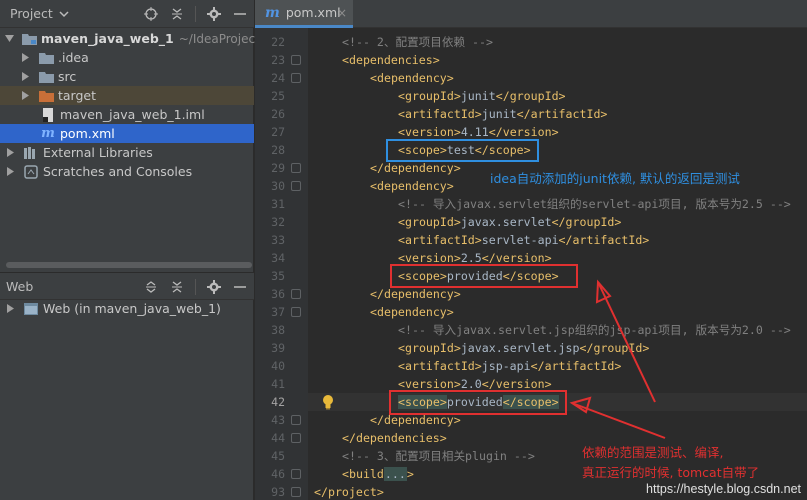 The height and width of the screenshot is (500, 807). What do you see at coordinates (531, 14) in the screenshot?
I see `editor-tab-bar: m pom.xml ×` at bounding box center [531, 14].